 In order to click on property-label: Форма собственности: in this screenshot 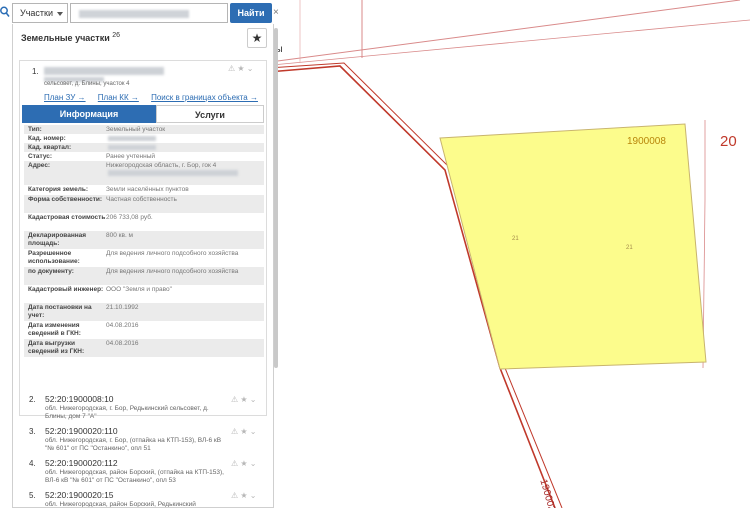, I will do `click(65, 199)`.